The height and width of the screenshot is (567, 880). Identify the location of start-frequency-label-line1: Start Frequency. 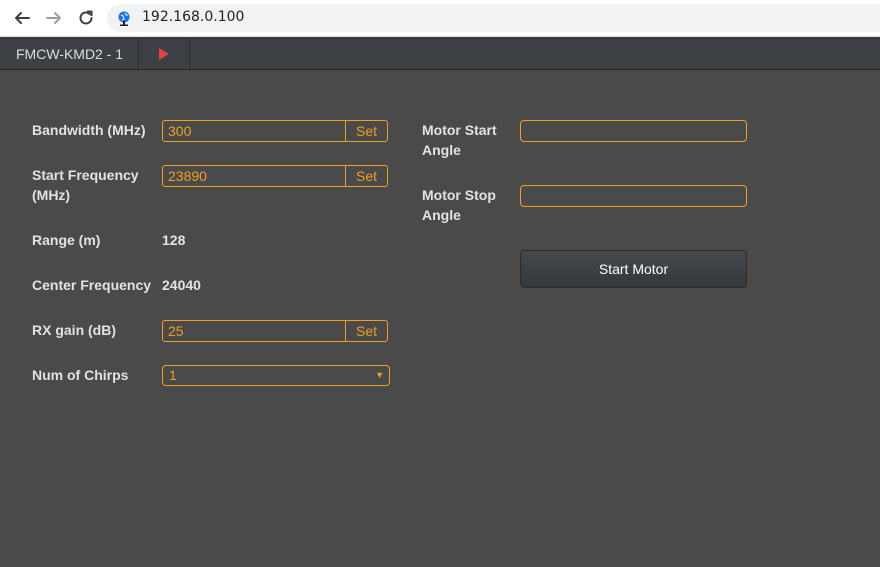
(85, 175).